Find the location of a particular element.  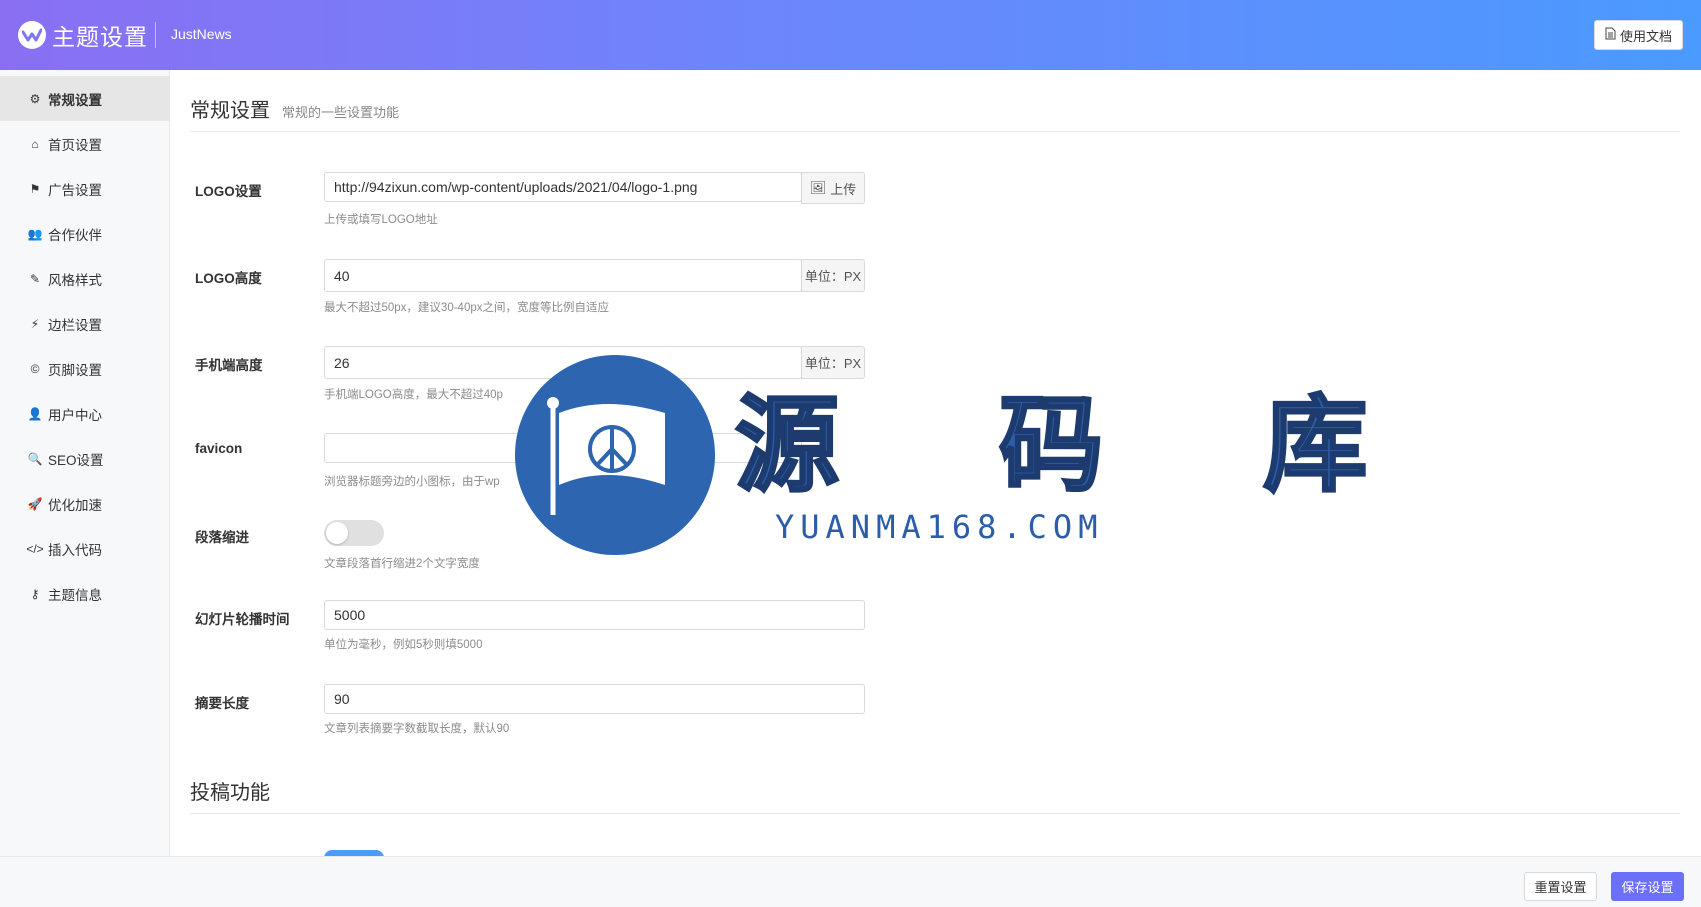

sidebar-item-label: 优化加速 is located at coordinates (75, 505).